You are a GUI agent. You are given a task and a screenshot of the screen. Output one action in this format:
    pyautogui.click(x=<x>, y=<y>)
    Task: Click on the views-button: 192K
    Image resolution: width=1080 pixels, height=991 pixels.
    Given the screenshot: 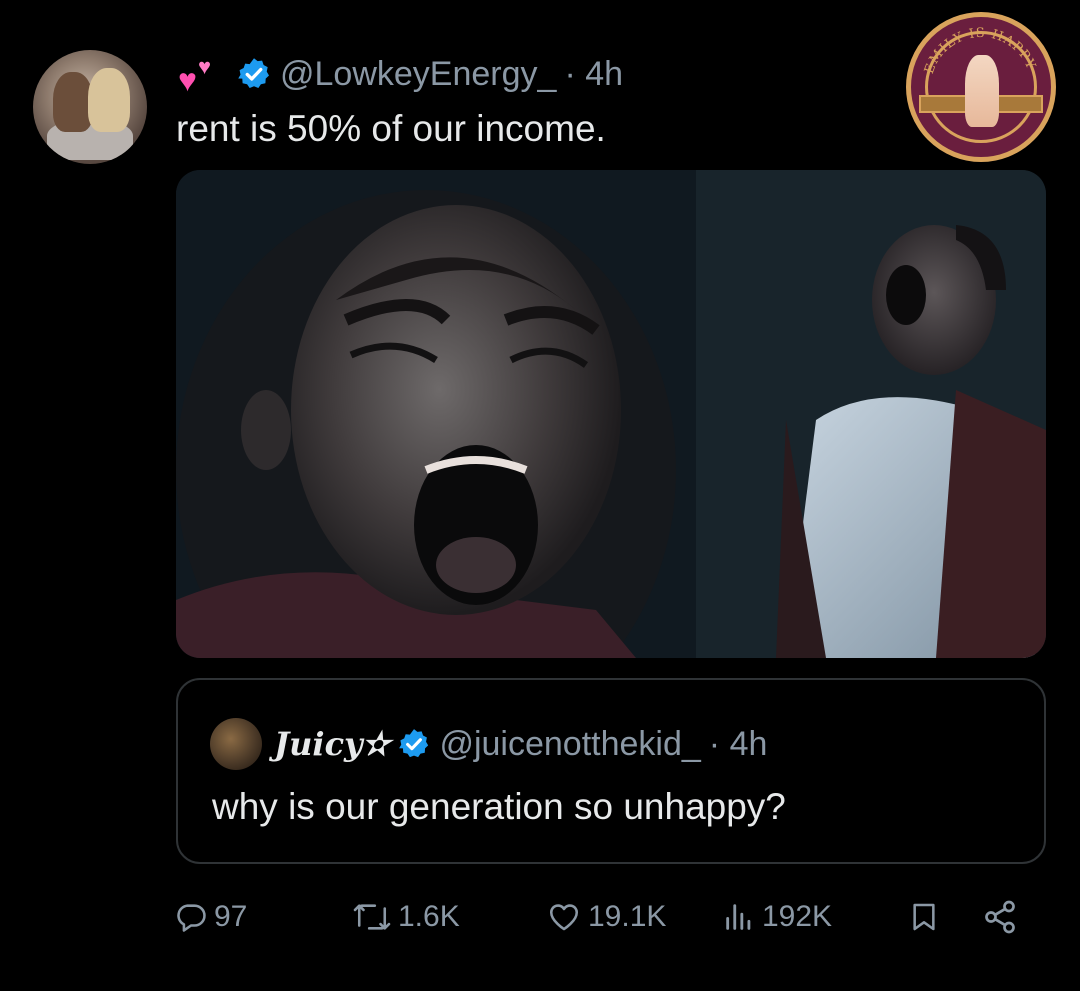 What is the action you would take?
    pyautogui.click(x=777, y=917)
    